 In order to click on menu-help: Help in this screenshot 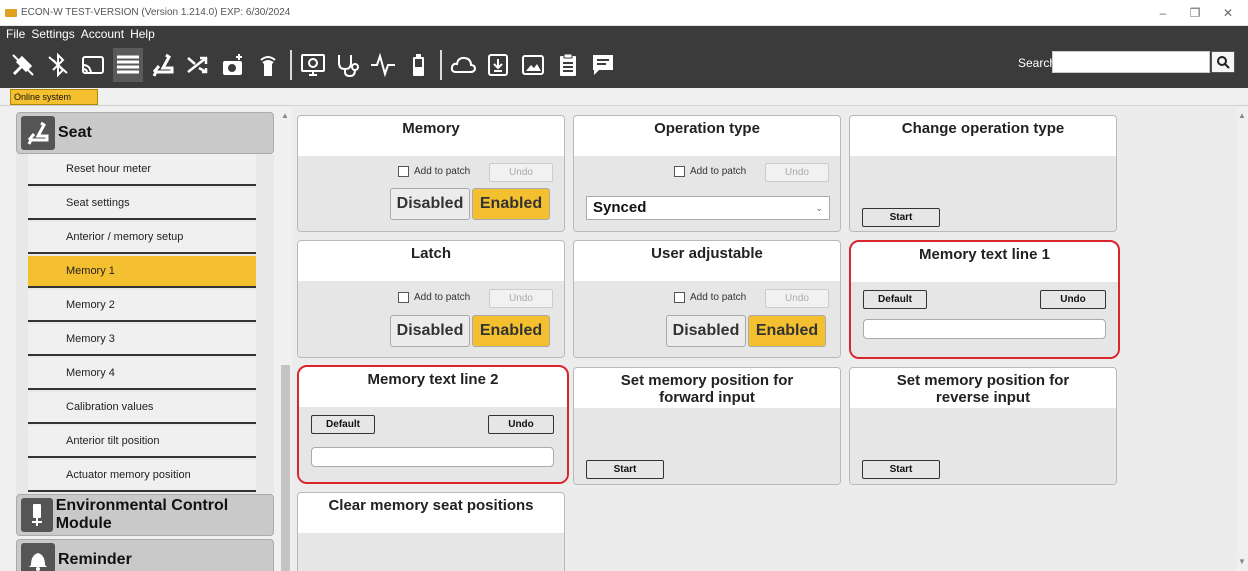, I will do `click(142, 34)`.